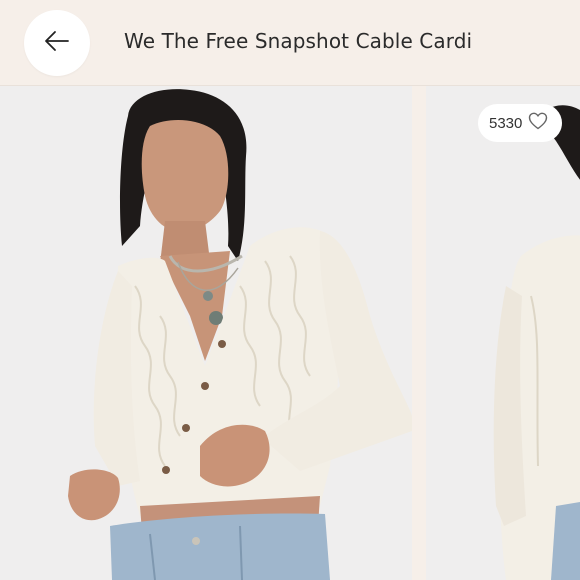  What do you see at coordinates (506, 123) in the screenshot?
I see `like-count: 5330` at bounding box center [506, 123].